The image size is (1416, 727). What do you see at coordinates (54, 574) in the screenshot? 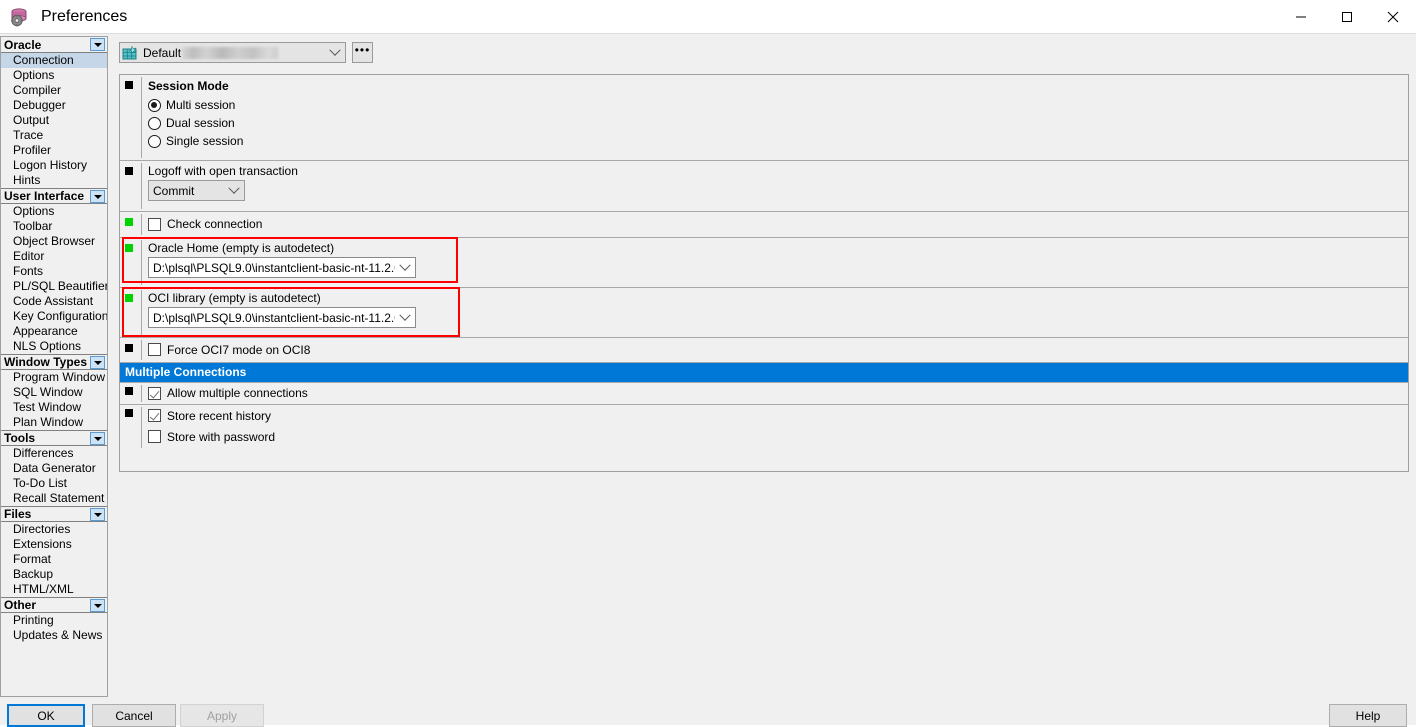
I see `sidebar-item-backup: Backup` at bounding box center [54, 574].